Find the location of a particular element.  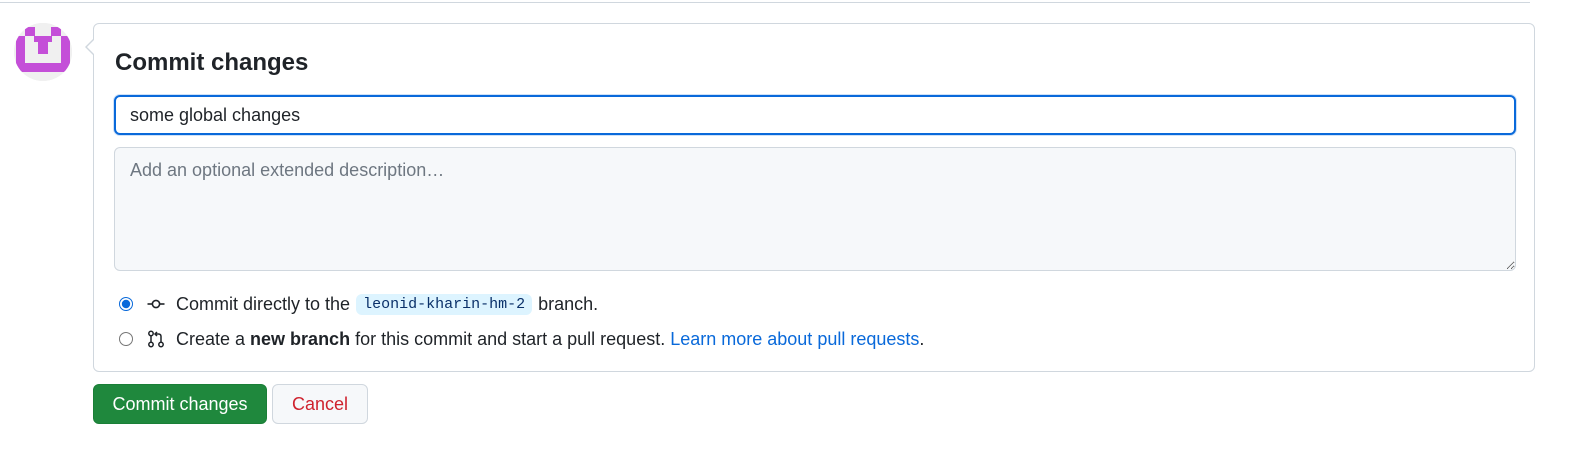

branch-name-badge: leonid-kharin-hm-2 is located at coordinates (444, 304).